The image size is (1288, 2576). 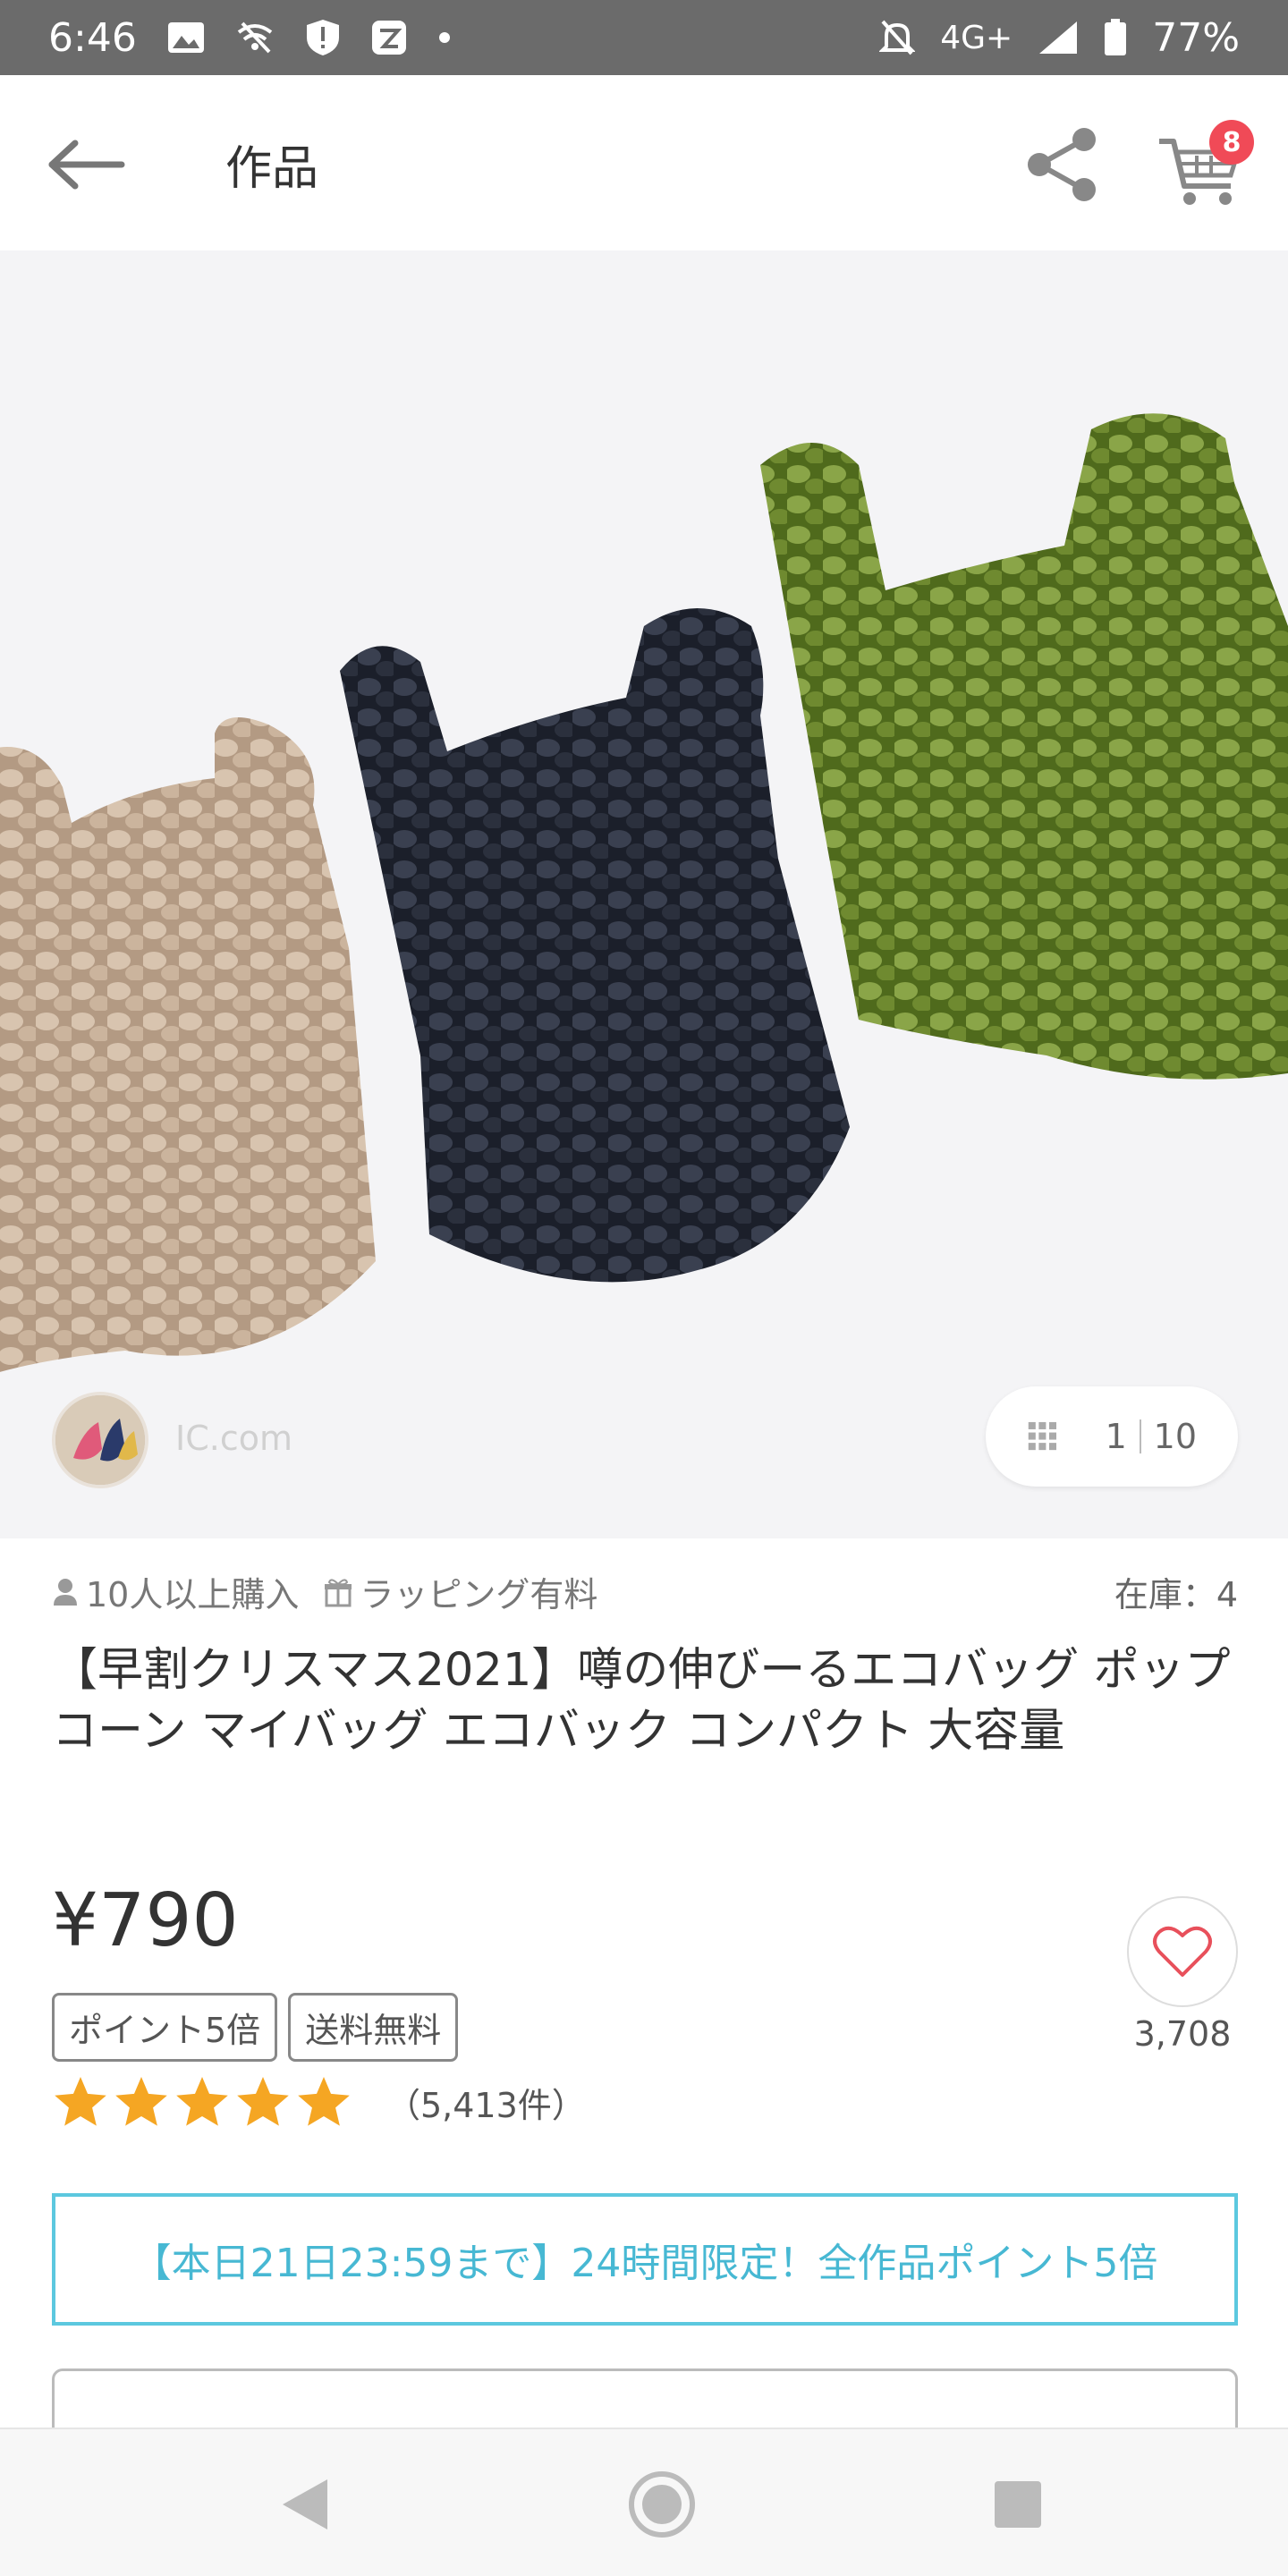 What do you see at coordinates (338, 1592) in the screenshot?
I see `gift-icon` at bounding box center [338, 1592].